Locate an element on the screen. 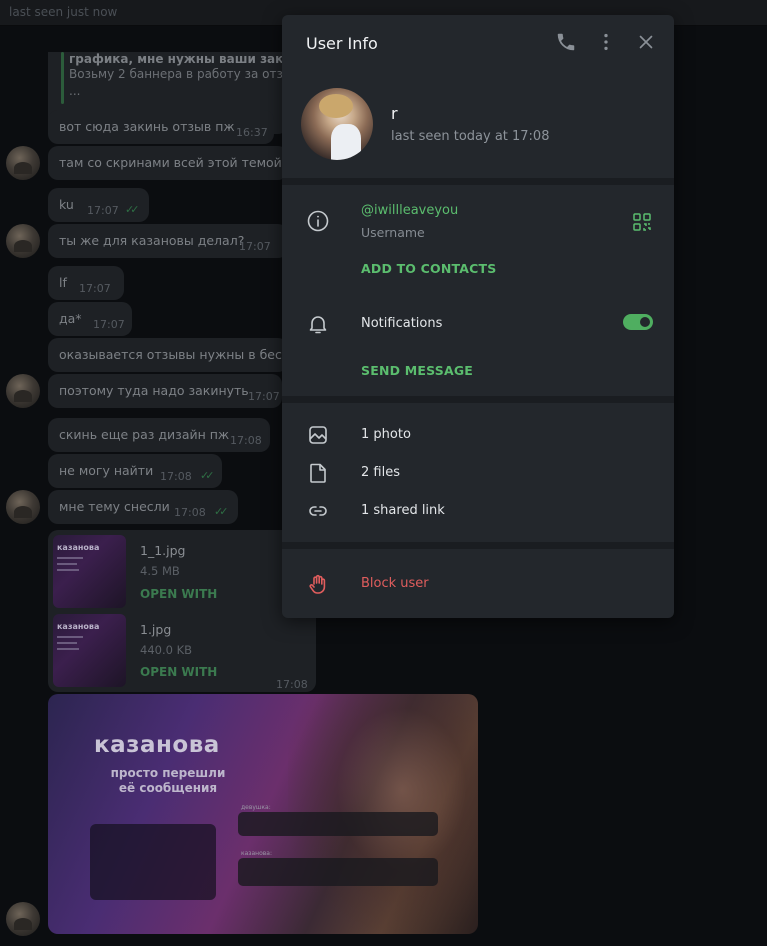 Image resolution: width=767 pixels, height=946 pixels. avatar-hair is located at coordinates (336, 106).